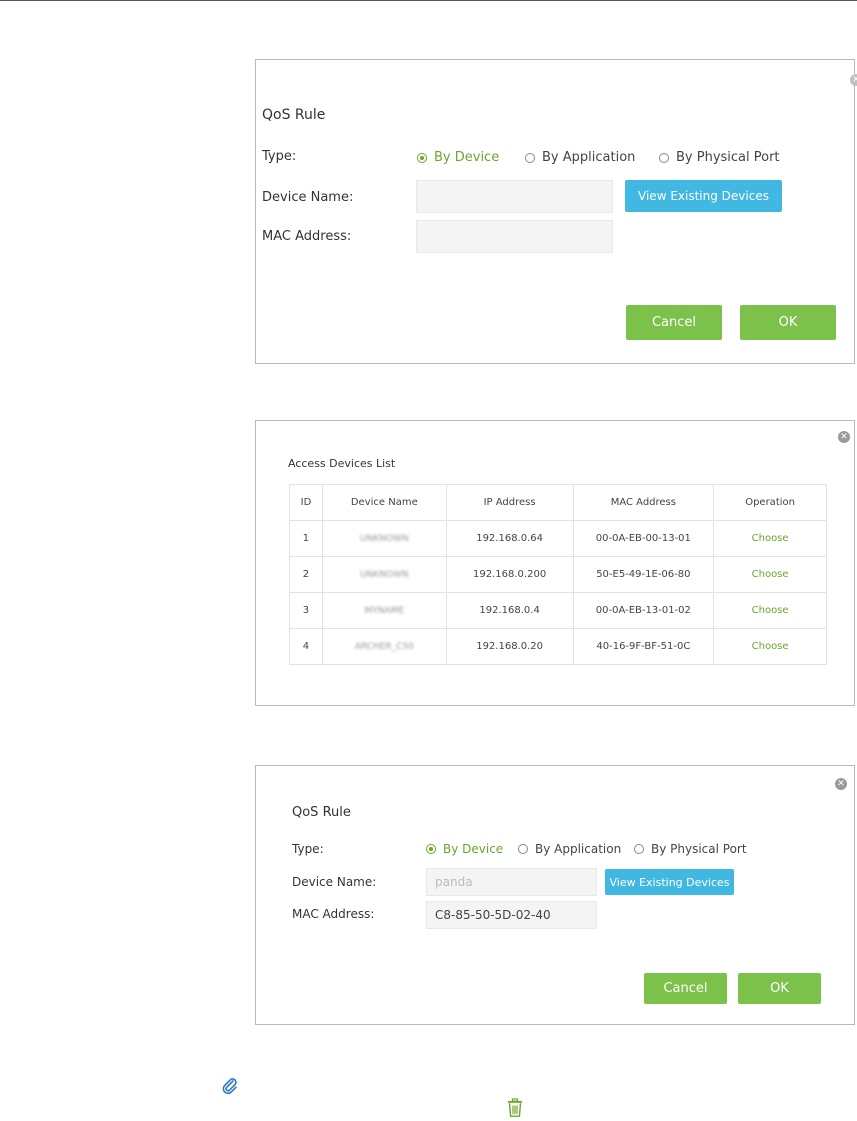 The height and width of the screenshot is (1121, 857). Describe the element at coordinates (428, 0) in the screenshot. I see `top-divider` at that location.